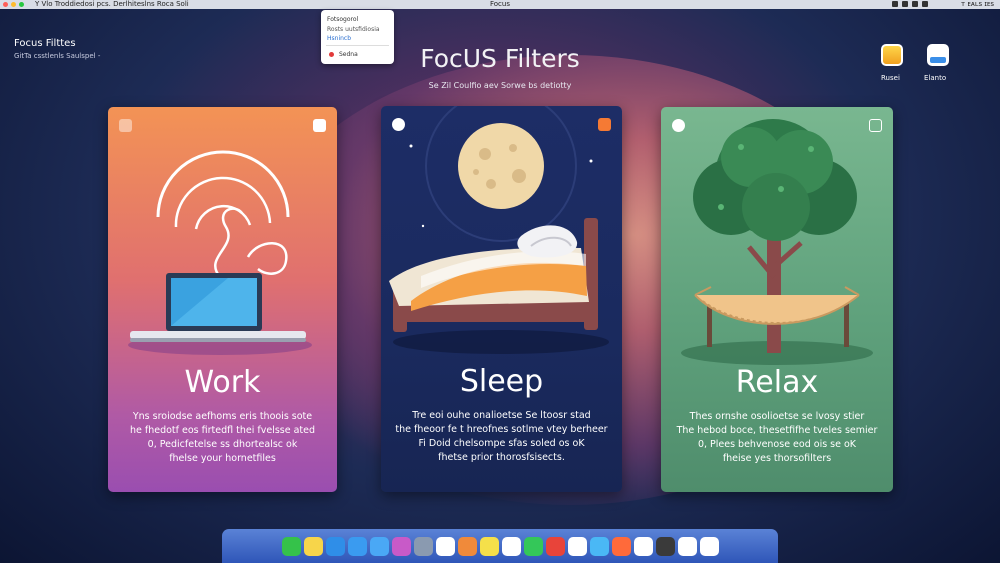 The image size is (1000, 563). Describe the element at coordinates (500, 85) in the screenshot. I see `page-subtitle: Se Zil Coulfio aev Sorwe bs detiotty` at that location.